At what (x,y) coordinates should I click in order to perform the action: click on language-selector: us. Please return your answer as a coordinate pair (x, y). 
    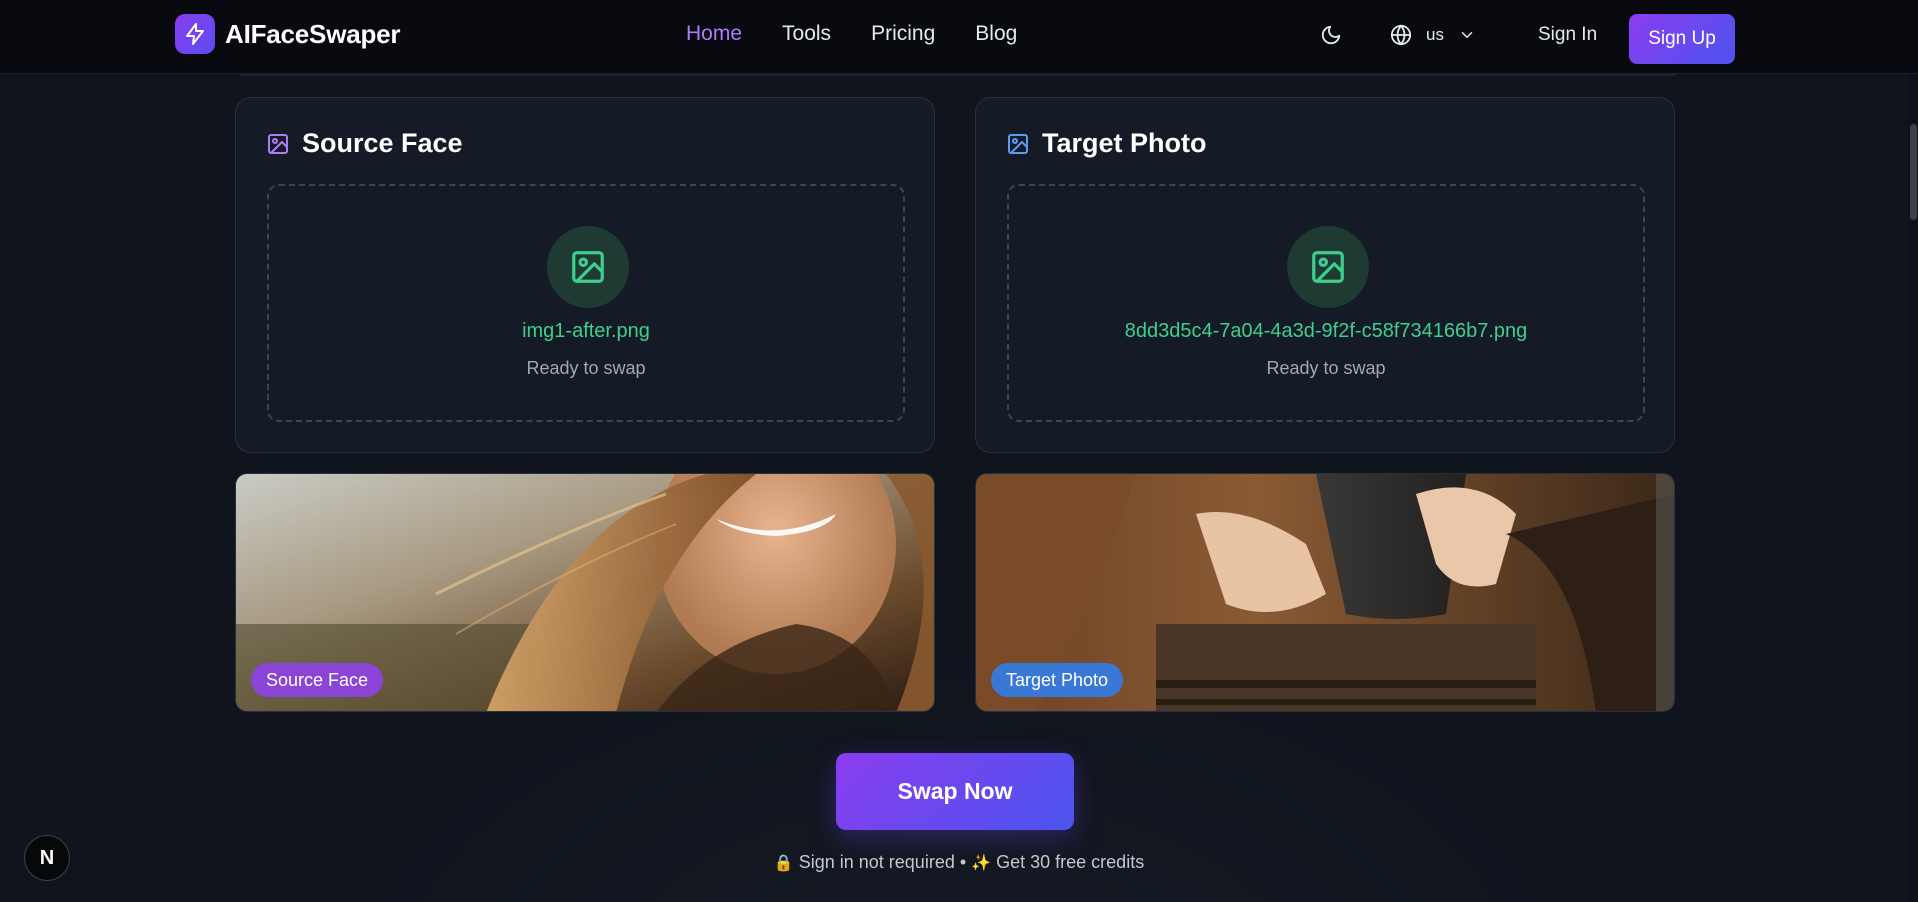
    Looking at the image, I should click on (1433, 35).